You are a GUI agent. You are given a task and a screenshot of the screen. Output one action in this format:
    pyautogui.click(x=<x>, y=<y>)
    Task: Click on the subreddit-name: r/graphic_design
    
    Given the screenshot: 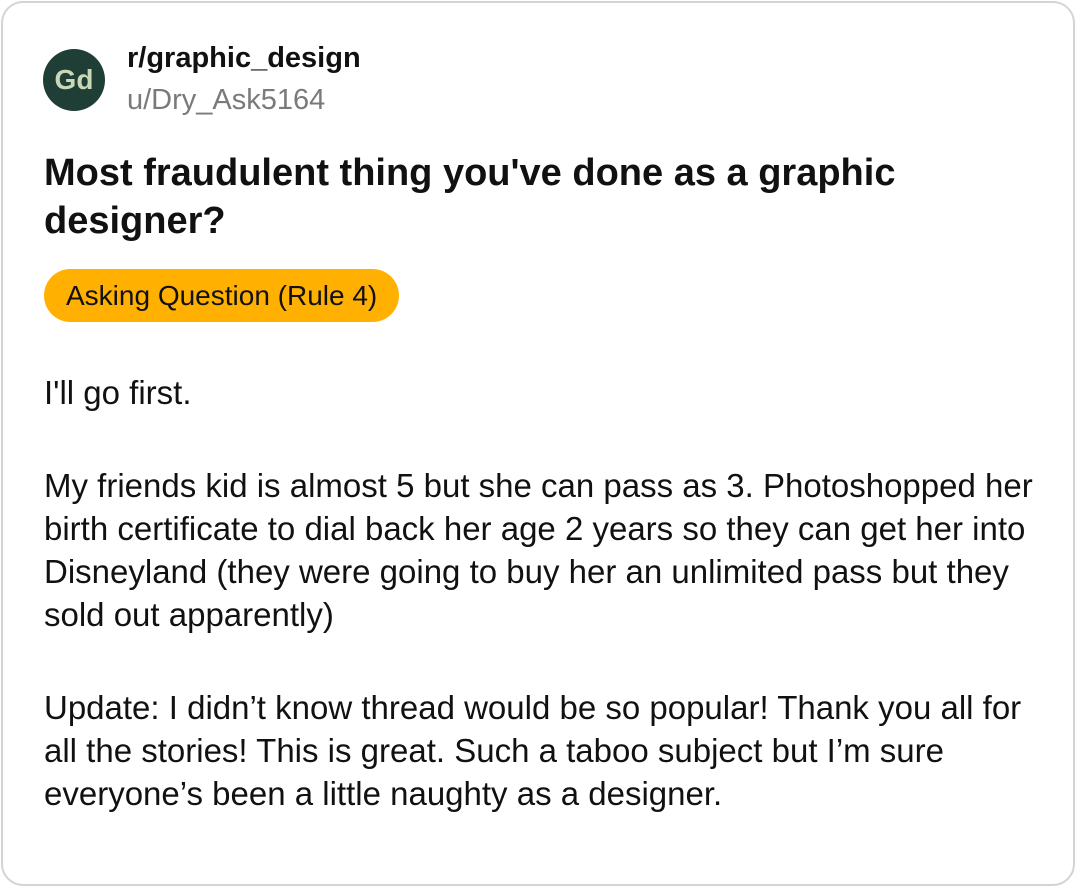 What is the action you would take?
    pyautogui.click(x=244, y=58)
    